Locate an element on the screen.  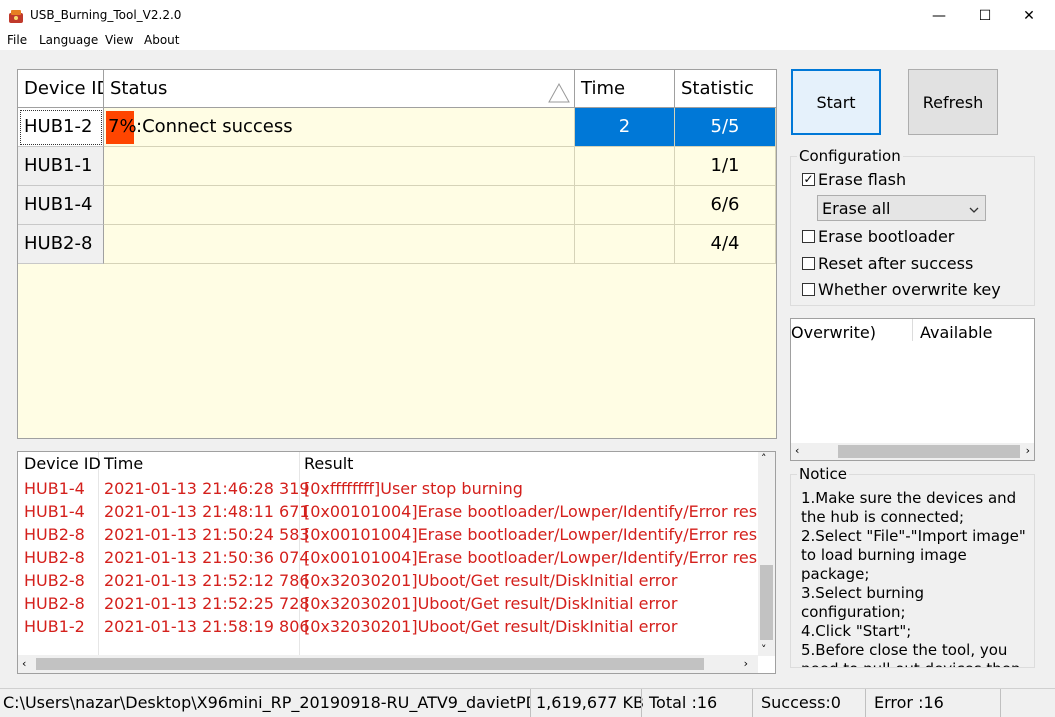
row-device-id: HUB1-1 is located at coordinates (61, 166).